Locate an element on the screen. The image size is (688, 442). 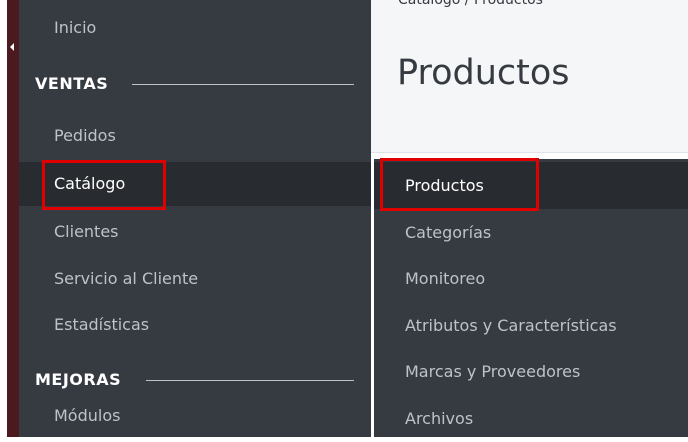
submenu-item-archivos: Archivos is located at coordinates (531, 418).